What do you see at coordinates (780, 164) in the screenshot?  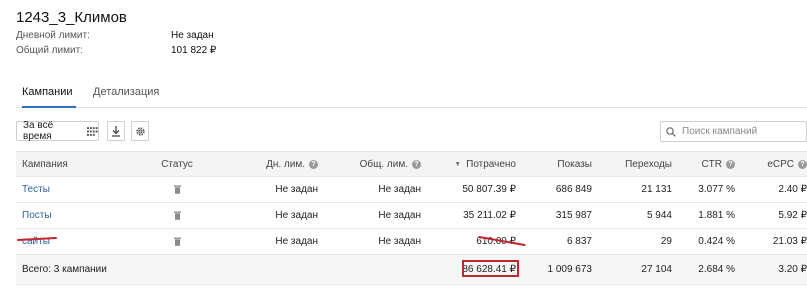 I see `col-header-ecpc-label: eCPC` at bounding box center [780, 164].